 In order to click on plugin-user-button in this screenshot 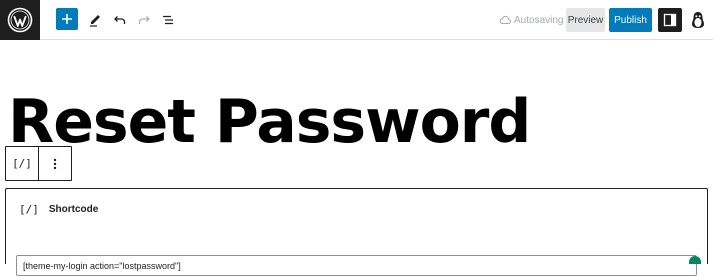, I will do `click(698, 20)`.